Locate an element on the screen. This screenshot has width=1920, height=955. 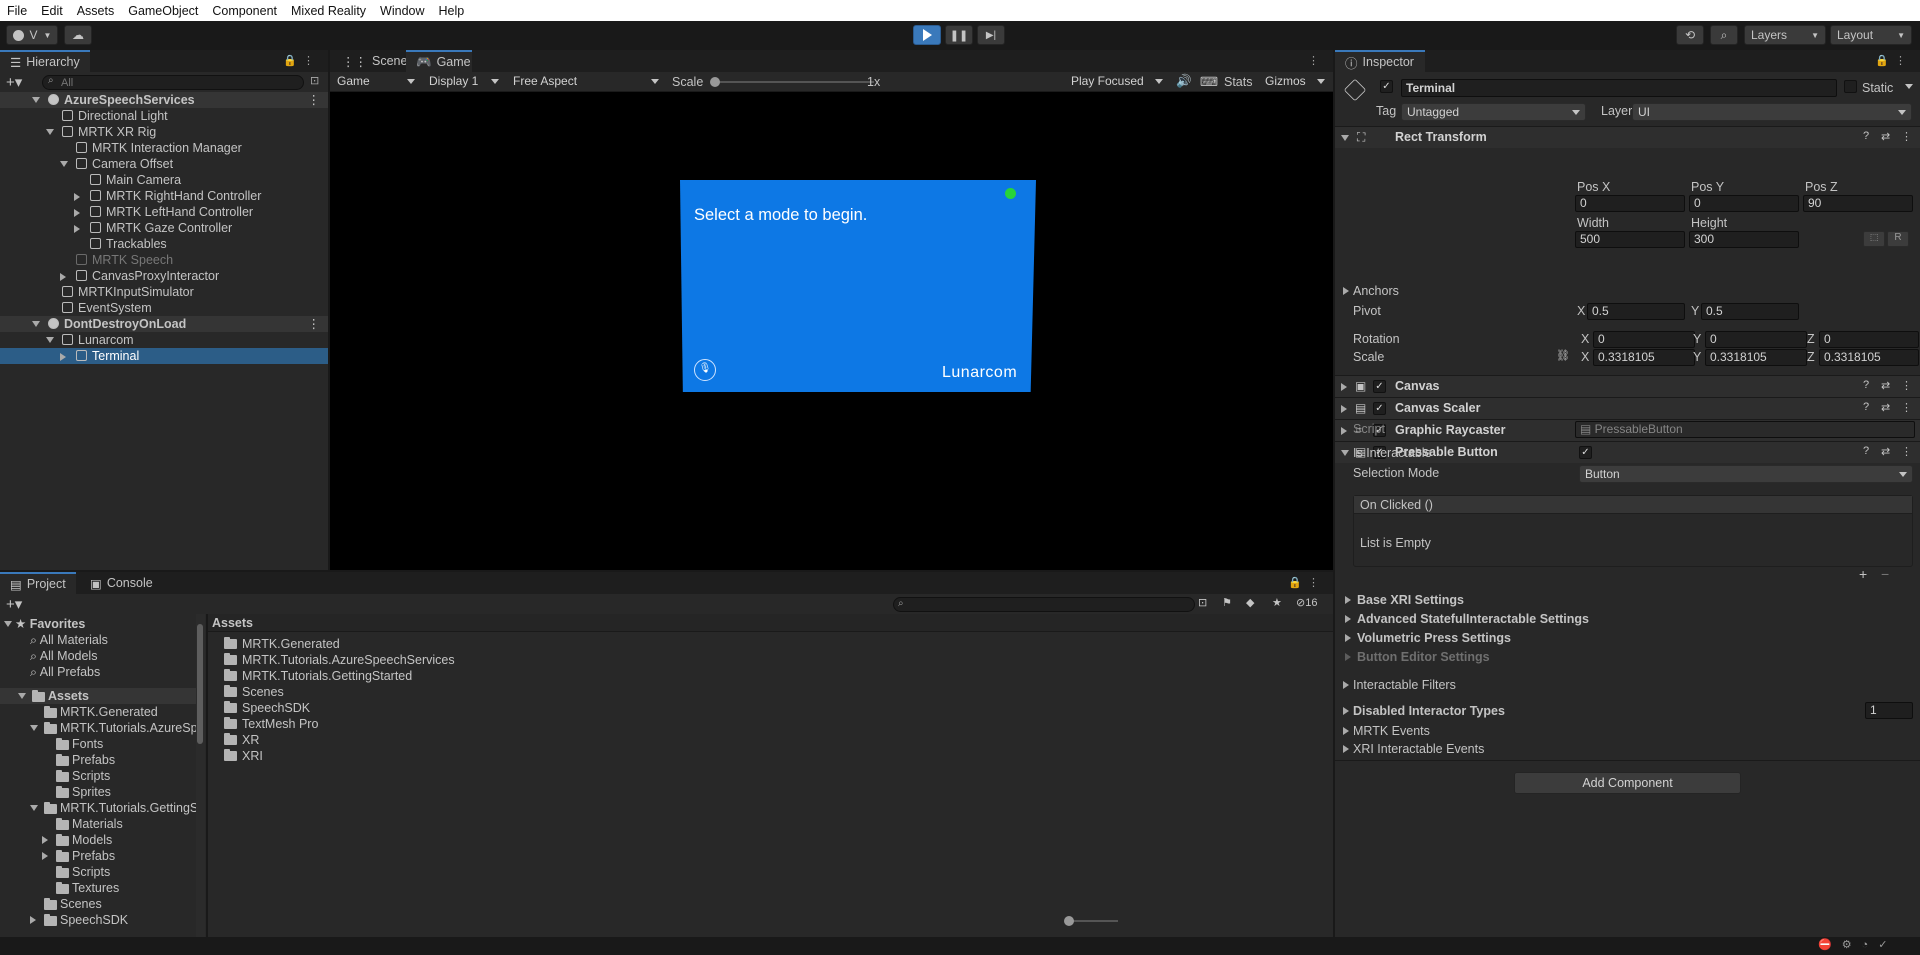
history-button: ⟲ is located at coordinates (1690, 35).